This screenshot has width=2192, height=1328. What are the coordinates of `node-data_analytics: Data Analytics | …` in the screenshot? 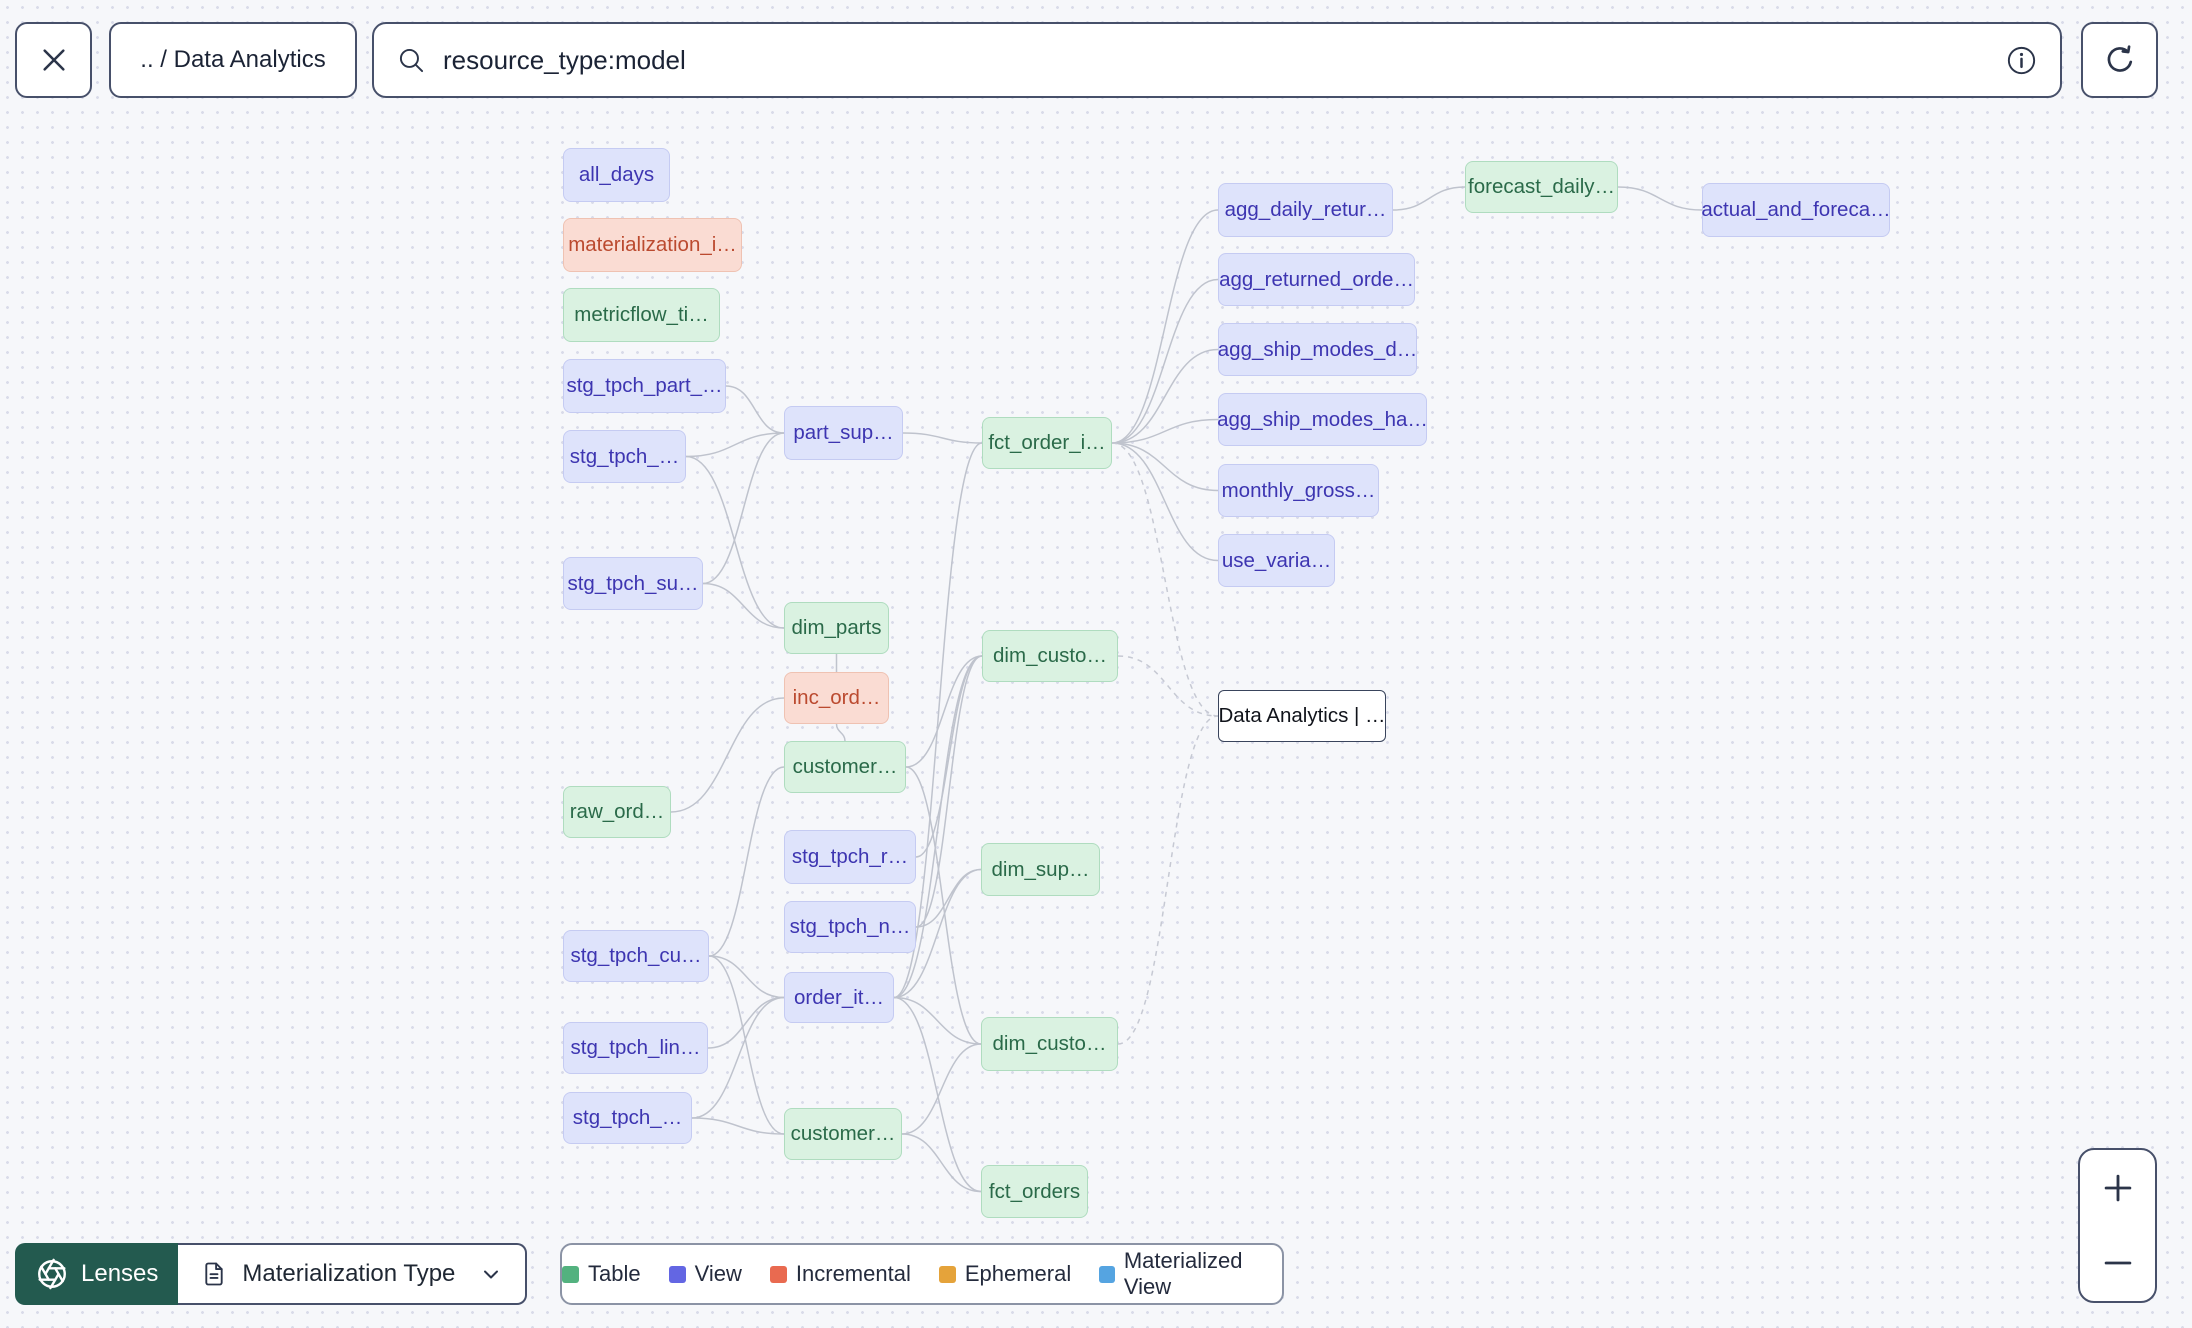 It's located at (1302, 716).